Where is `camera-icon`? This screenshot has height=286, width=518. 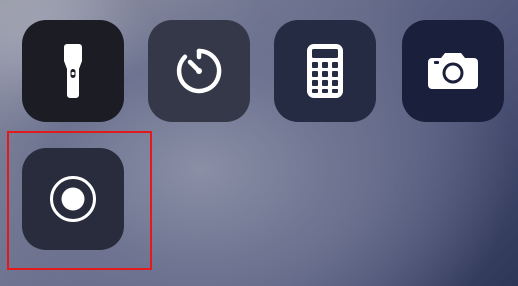 camera-icon is located at coordinates (453, 71).